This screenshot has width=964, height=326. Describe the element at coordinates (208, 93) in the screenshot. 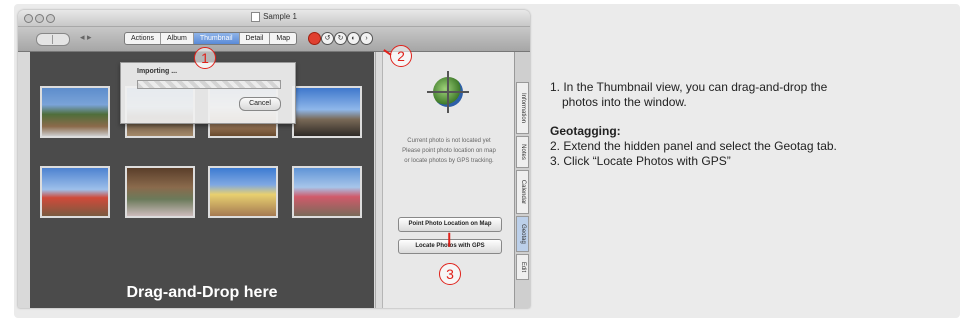

I see `importing-dialog: Importing ... Cancel` at that location.